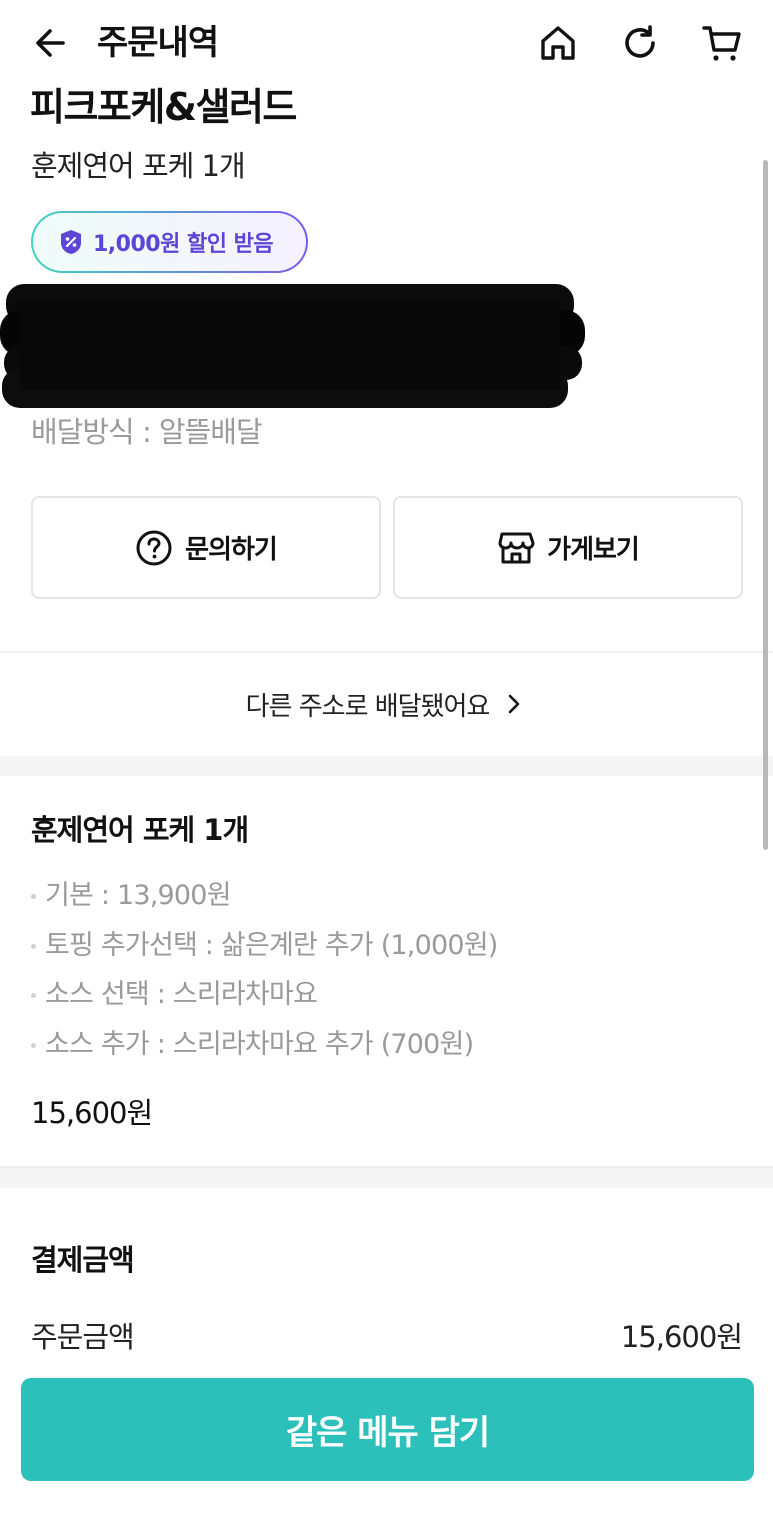 This screenshot has width=773, height=1518. What do you see at coordinates (516, 547) in the screenshot?
I see `store-icon` at bounding box center [516, 547].